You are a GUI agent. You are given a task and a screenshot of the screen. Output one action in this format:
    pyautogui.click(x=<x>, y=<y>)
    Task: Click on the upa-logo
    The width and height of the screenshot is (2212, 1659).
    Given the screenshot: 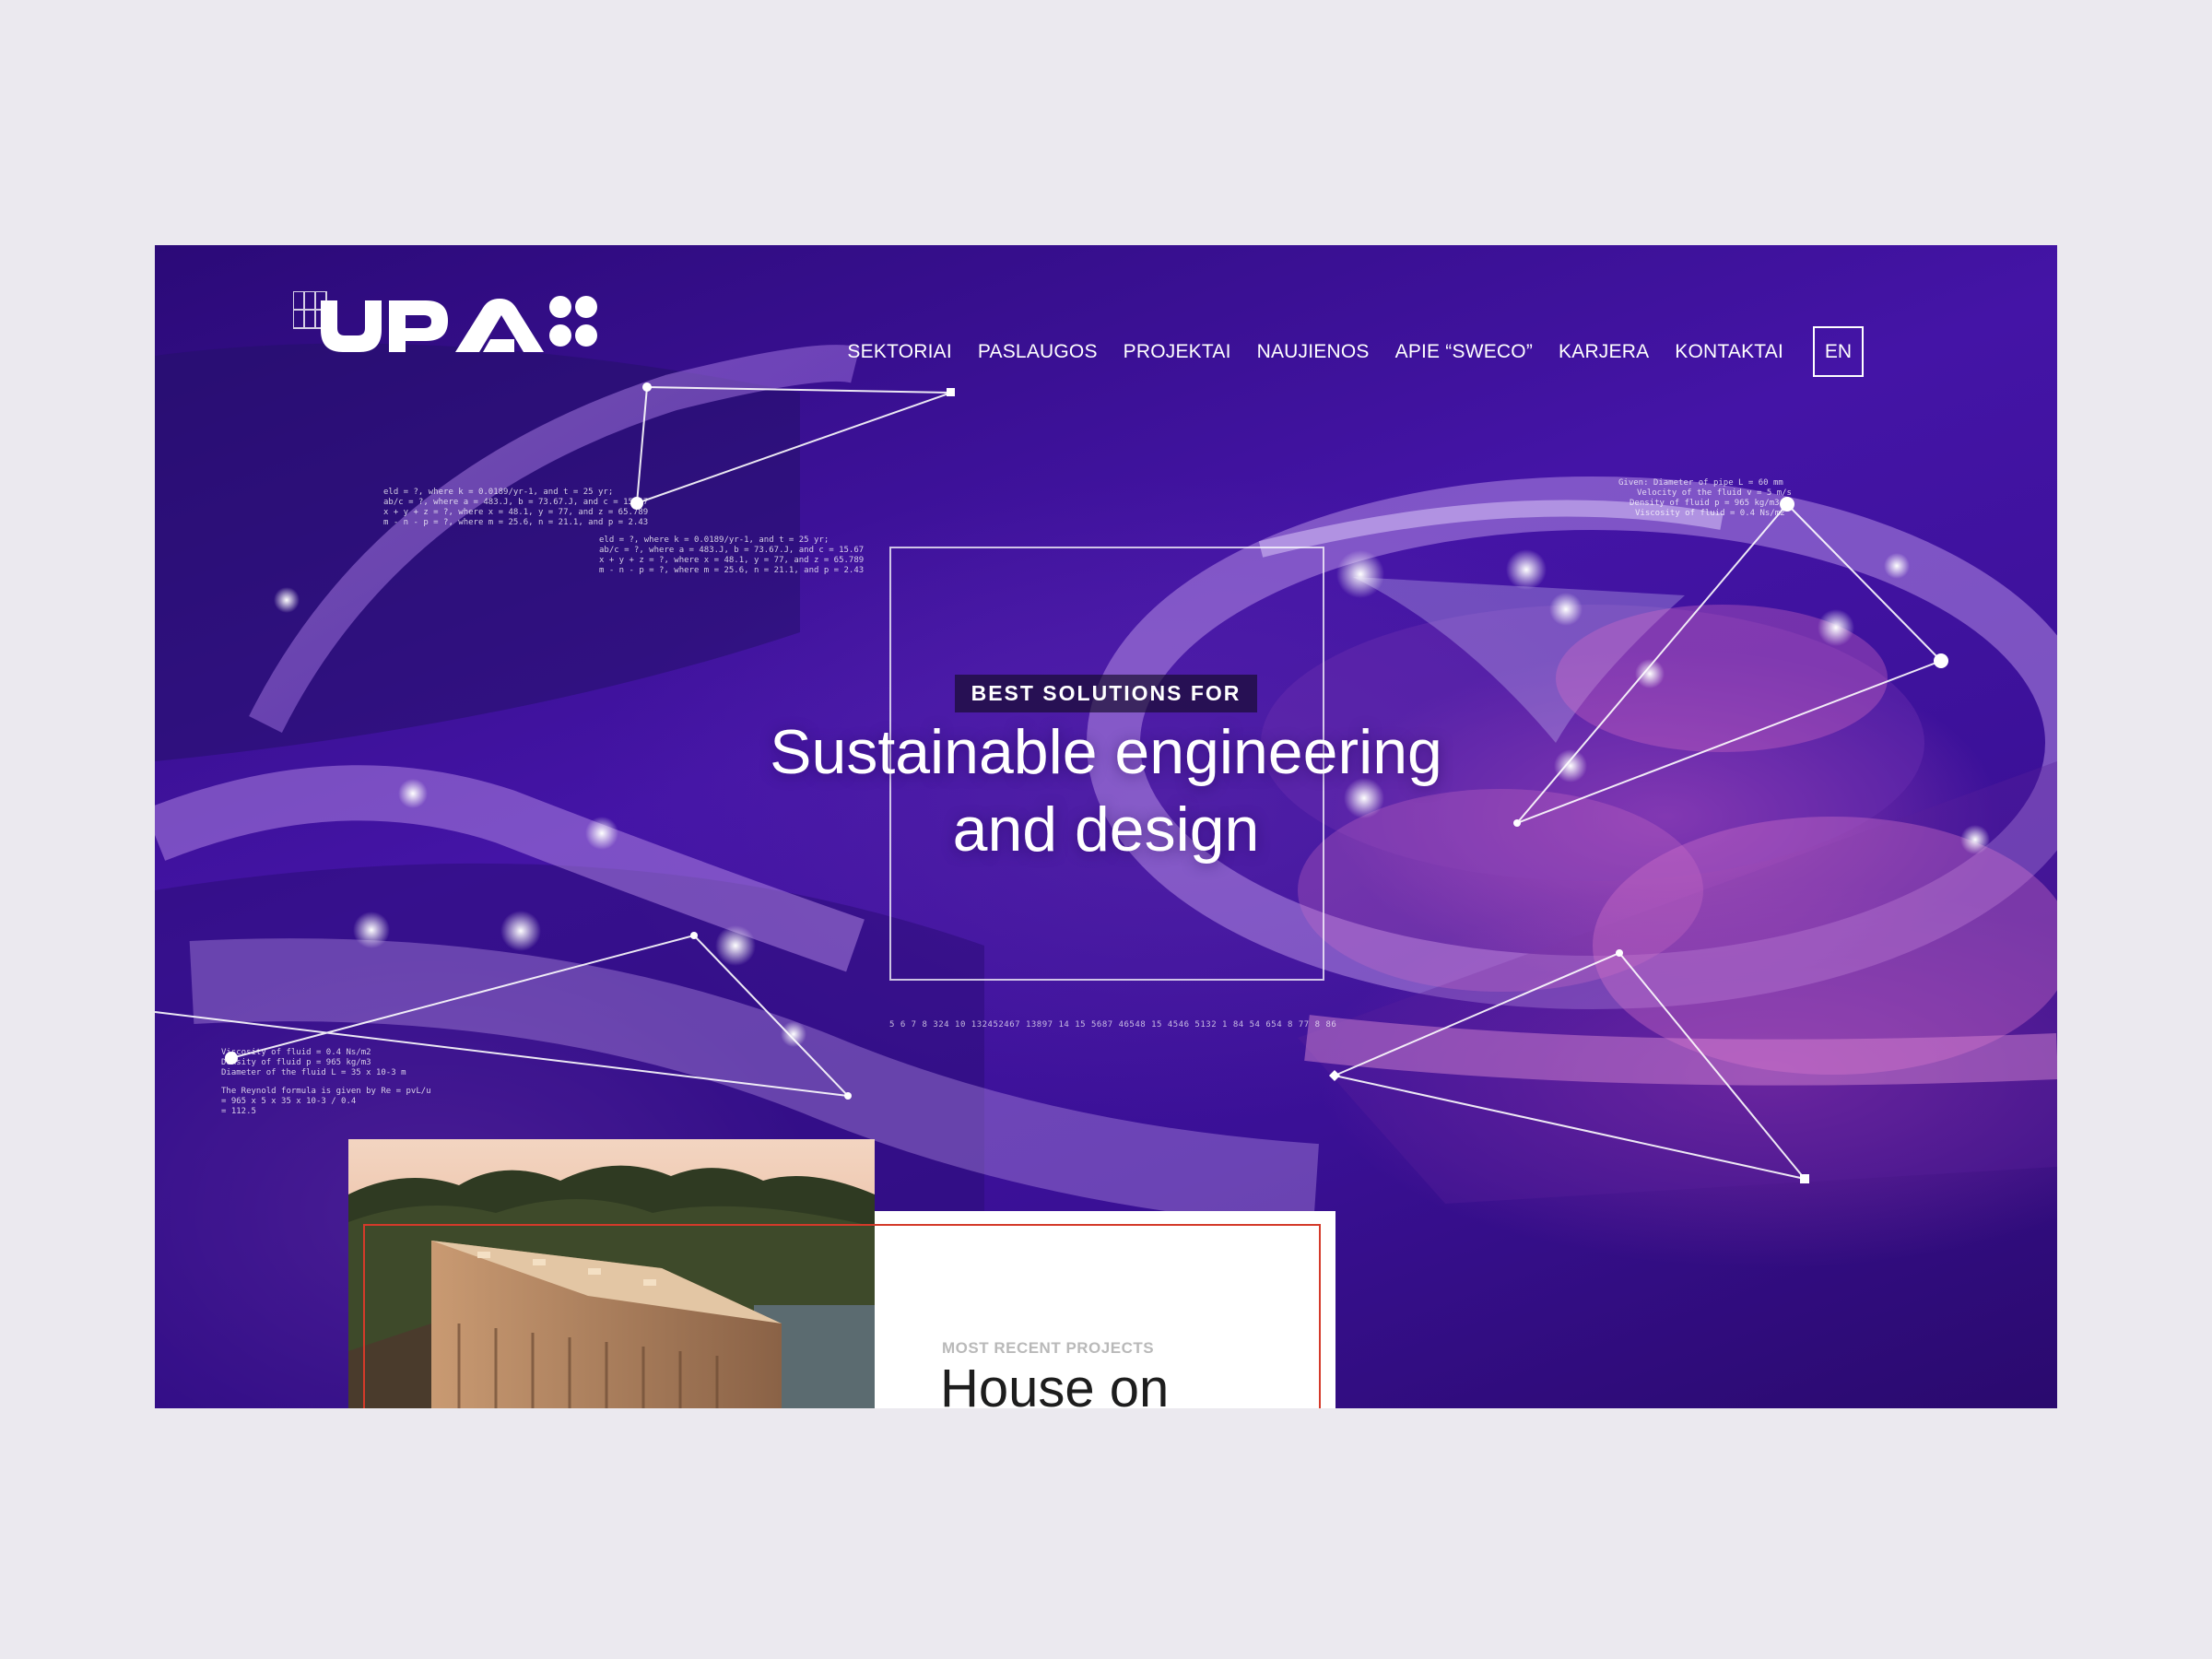 What is the action you would take?
    pyautogui.click(x=449, y=323)
    